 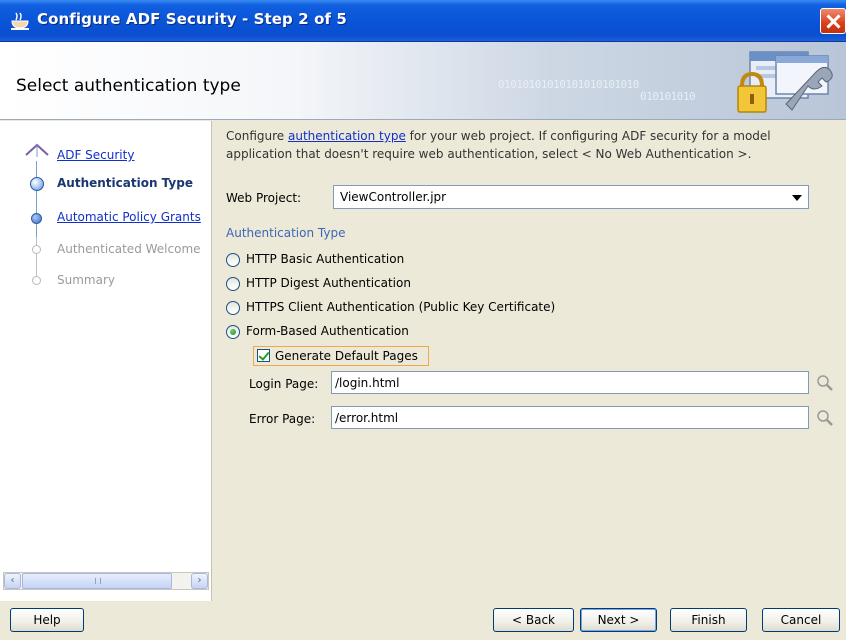 What do you see at coordinates (618, 620) in the screenshot?
I see `next-button: Next >` at bounding box center [618, 620].